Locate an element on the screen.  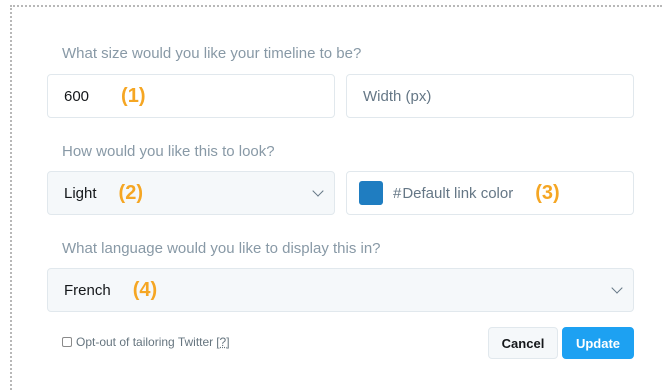
optout-checkbox is located at coordinates (67, 342).